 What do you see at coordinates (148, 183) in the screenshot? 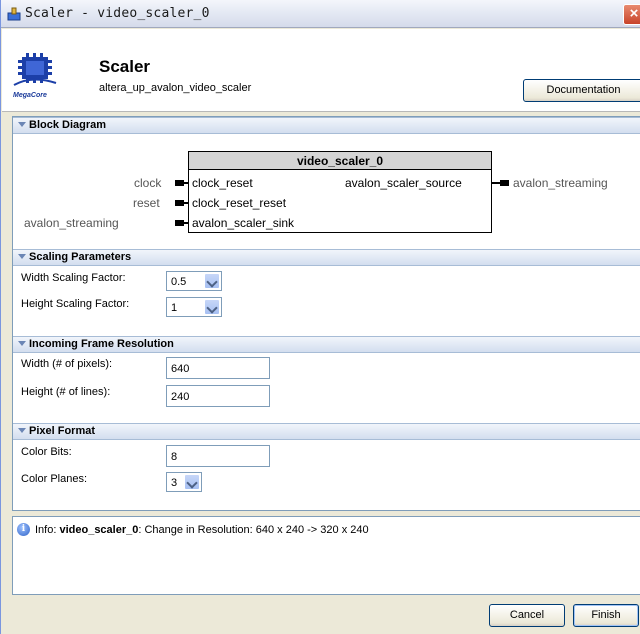
I see `port-clock-external: clock` at bounding box center [148, 183].